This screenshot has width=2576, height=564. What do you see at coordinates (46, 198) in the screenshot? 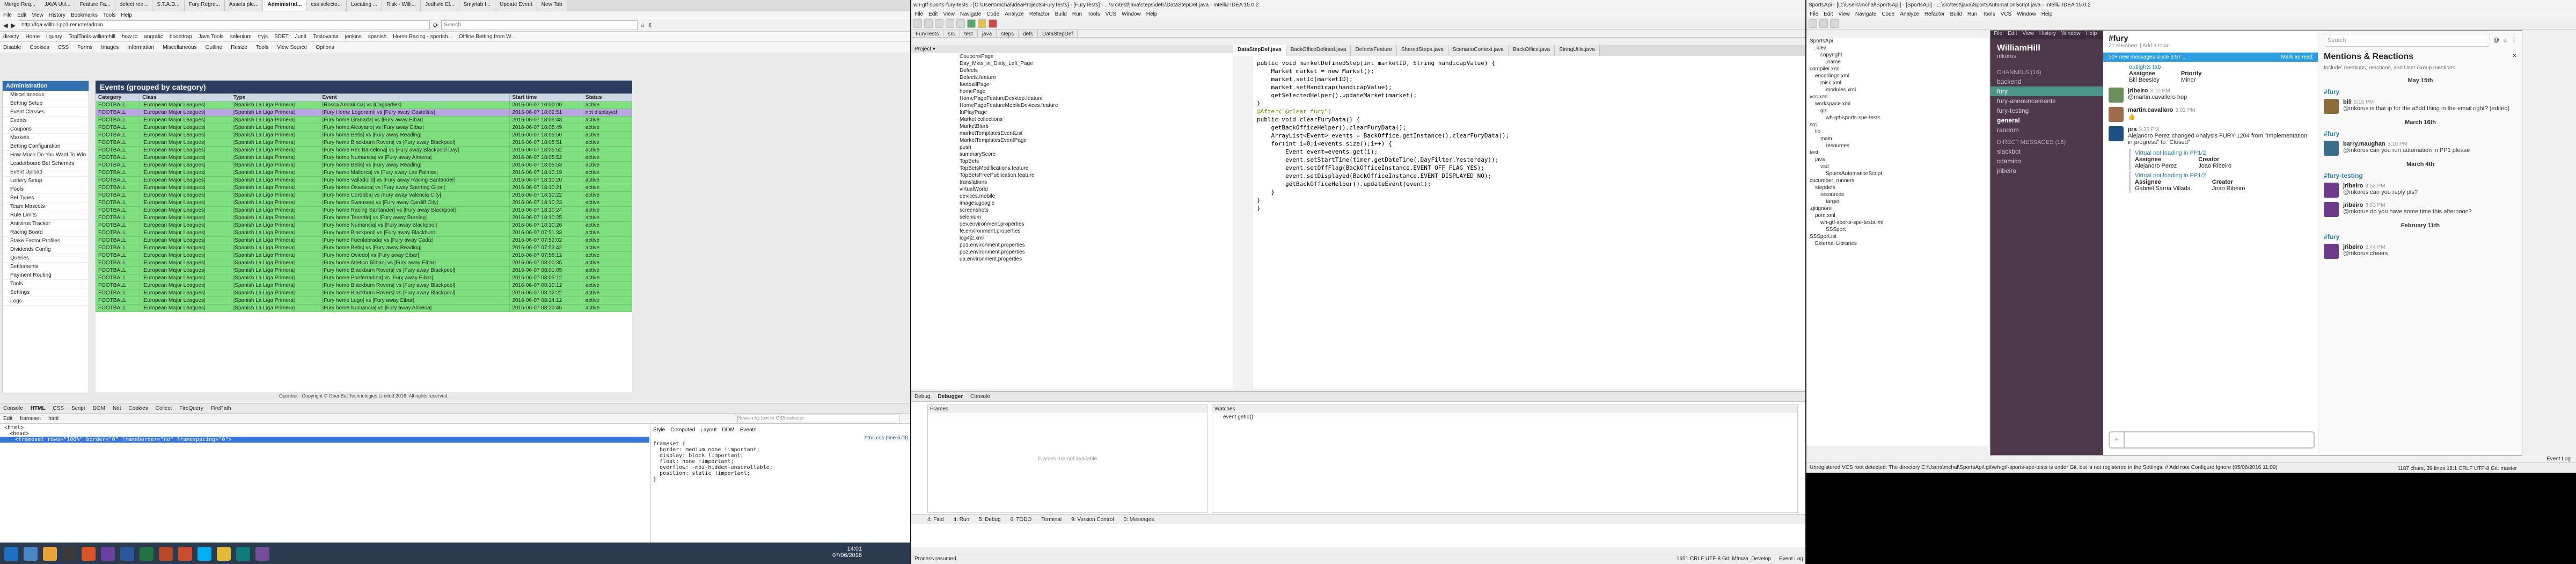
I see `admin-sidebar-item: Bet Types` at bounding box center [46, 198].